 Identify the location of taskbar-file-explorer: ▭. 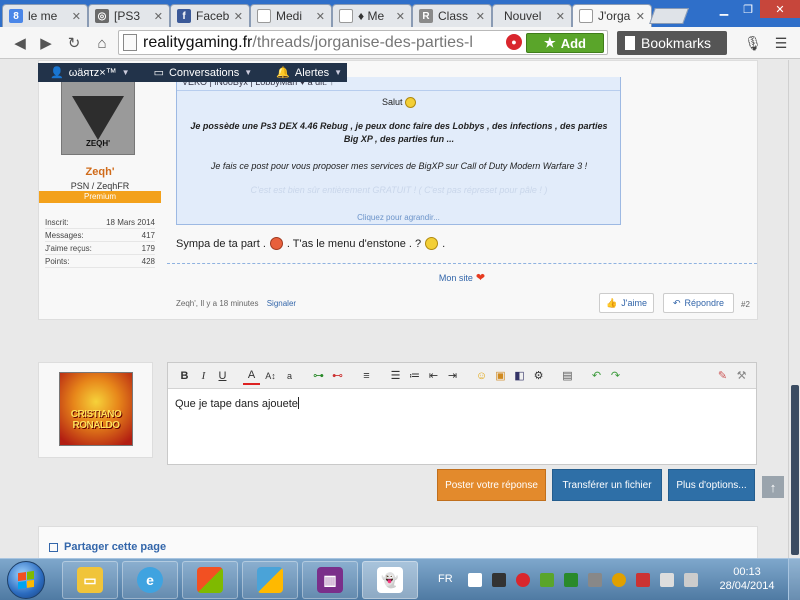
(90, 580).